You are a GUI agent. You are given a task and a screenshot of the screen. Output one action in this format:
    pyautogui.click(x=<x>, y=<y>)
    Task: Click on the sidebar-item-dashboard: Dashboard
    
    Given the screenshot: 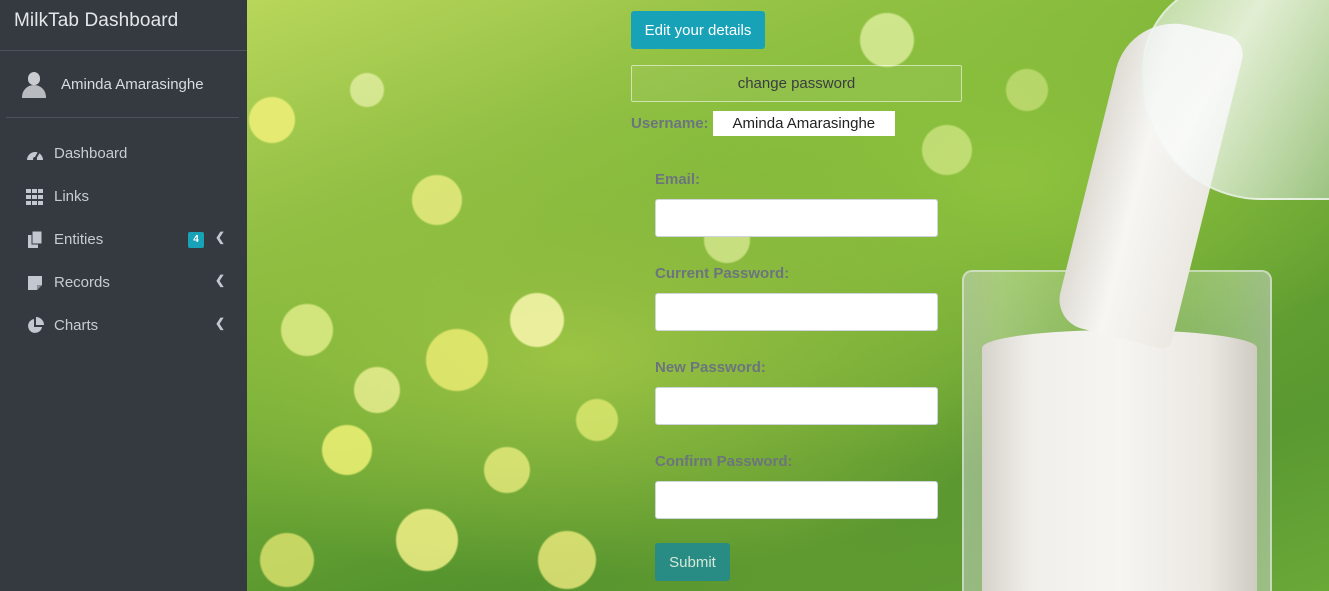 What is the action you would take?
    pyautogui.click(x=123, y=153)
    